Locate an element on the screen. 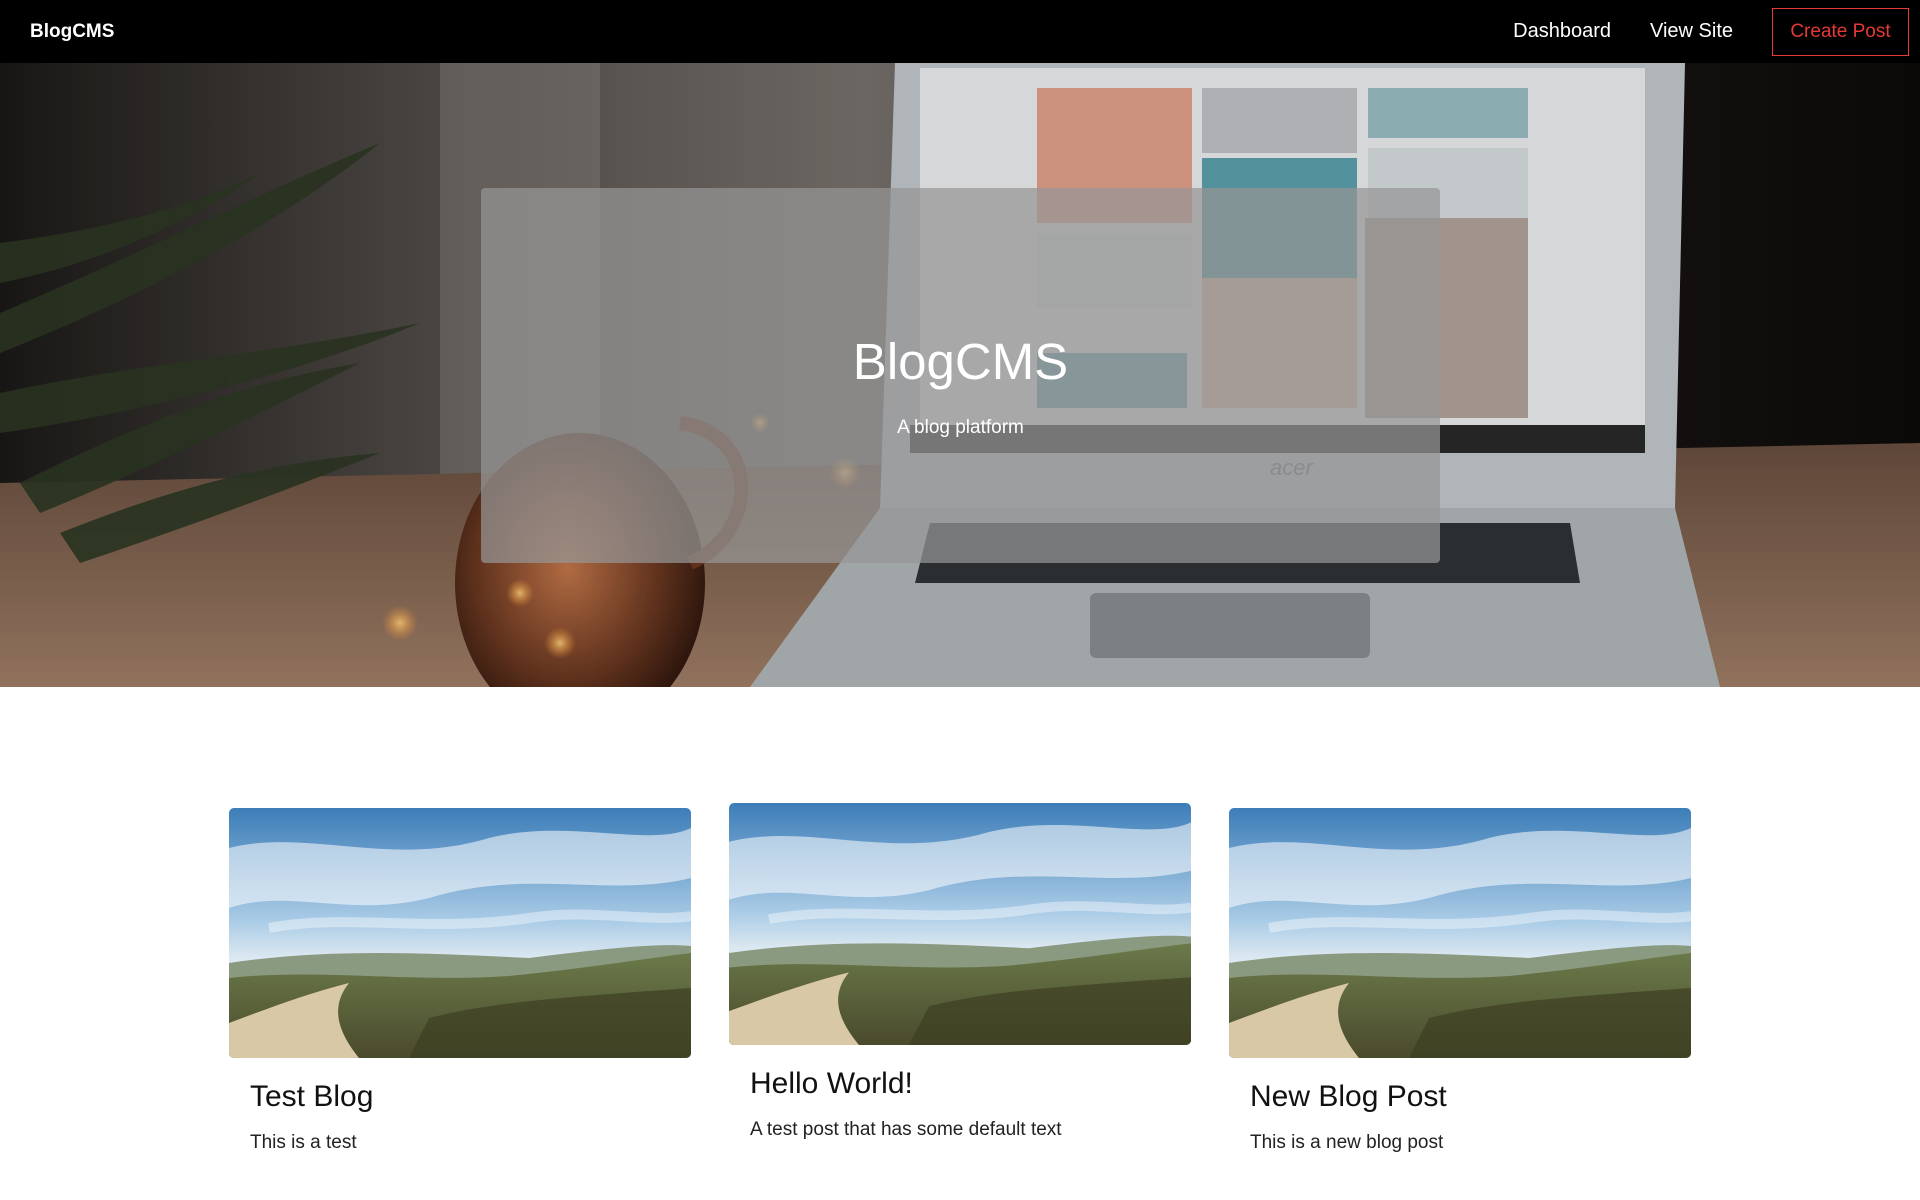  view-site-link: View Site is located at coordinates (1691, 31).